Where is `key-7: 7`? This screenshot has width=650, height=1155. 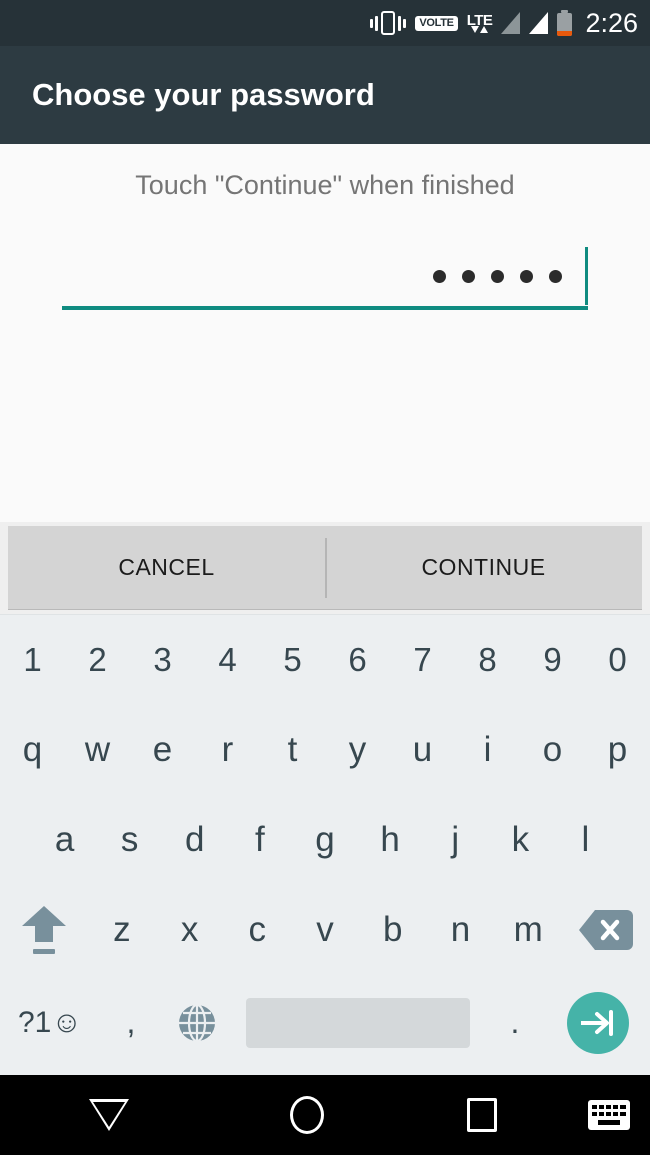
key-7: 7 is located at coordinates (422, 660).